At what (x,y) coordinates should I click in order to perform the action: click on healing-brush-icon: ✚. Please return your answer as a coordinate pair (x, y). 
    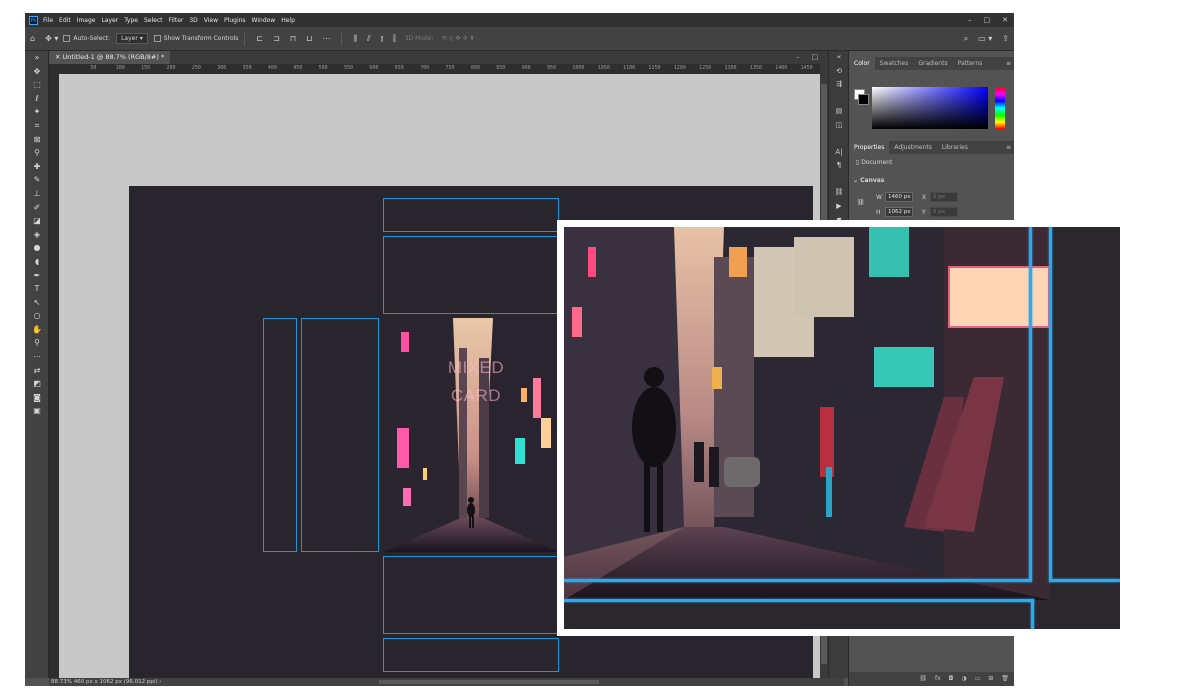
    Looking at the image, I should click on (37, 167).